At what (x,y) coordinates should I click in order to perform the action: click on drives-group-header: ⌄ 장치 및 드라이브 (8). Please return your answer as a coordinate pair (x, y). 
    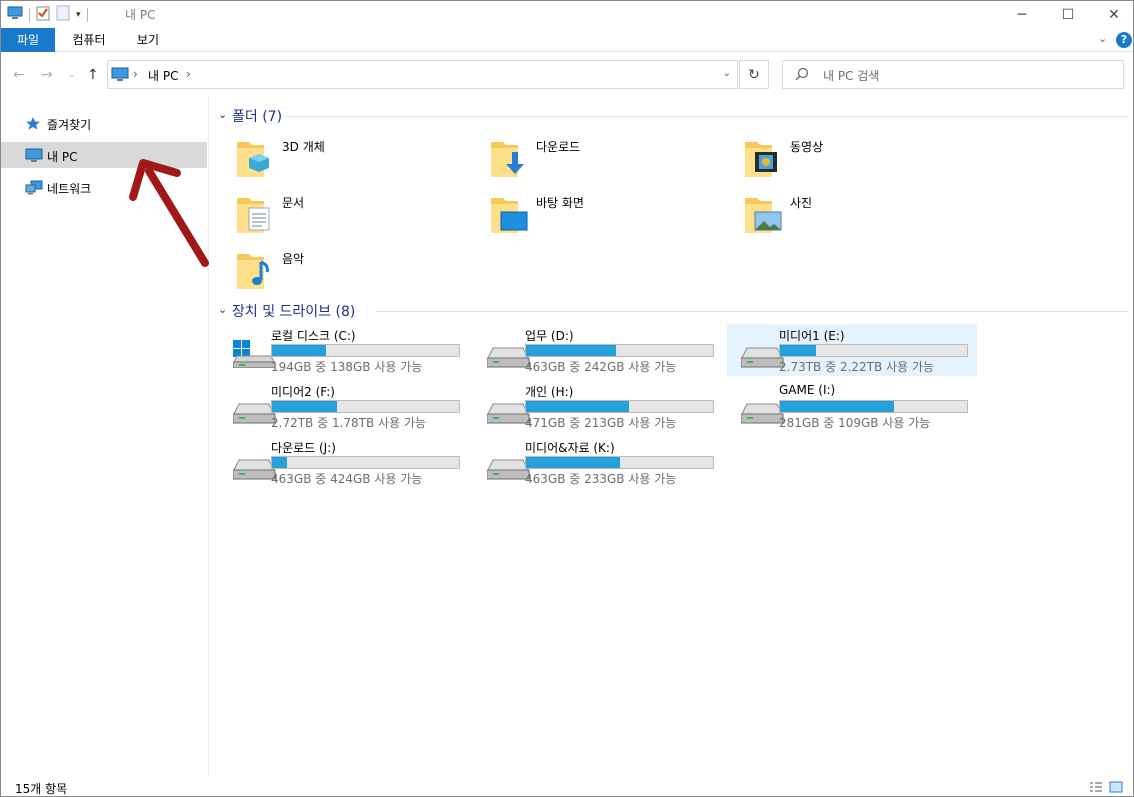
    Looking at the image, I should click on (672, 311).